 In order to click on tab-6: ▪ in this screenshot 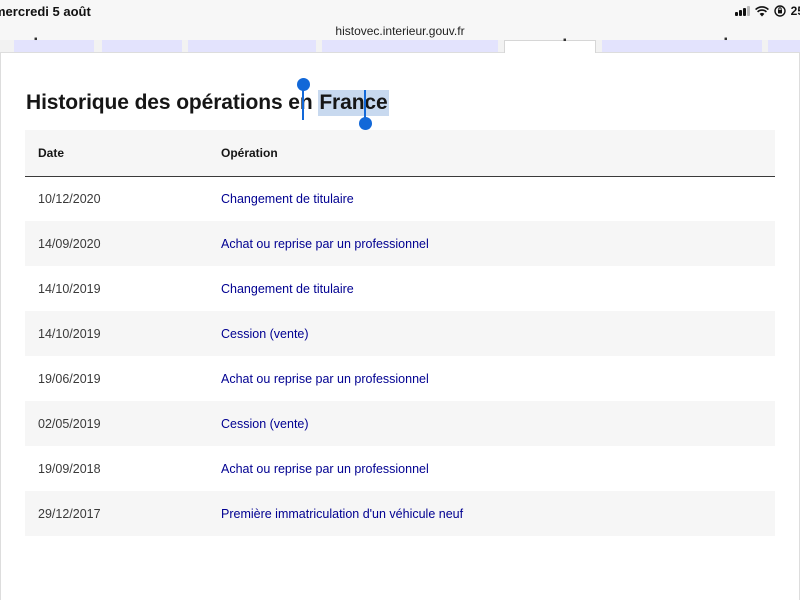, I will do `click(682, 43)`.